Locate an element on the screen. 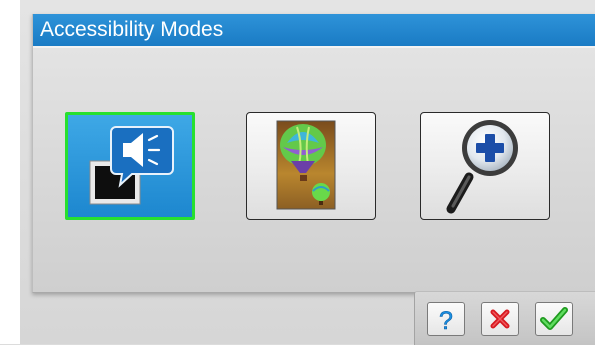 Image resolution: width=595 pixels, height=345 pixels. speaker-speech-bubble-icon is located at coordinates (131, 165).